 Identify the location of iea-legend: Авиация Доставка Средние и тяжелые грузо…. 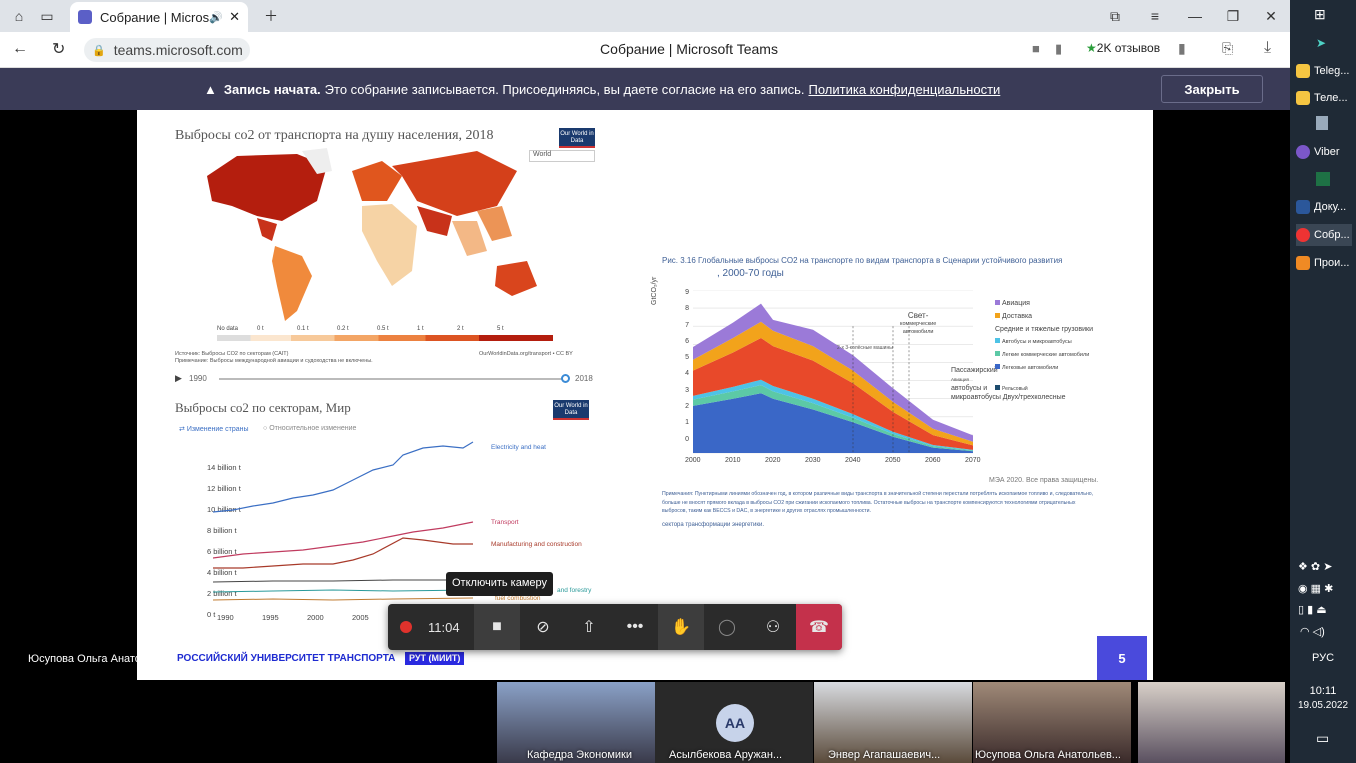
(1044, 346).